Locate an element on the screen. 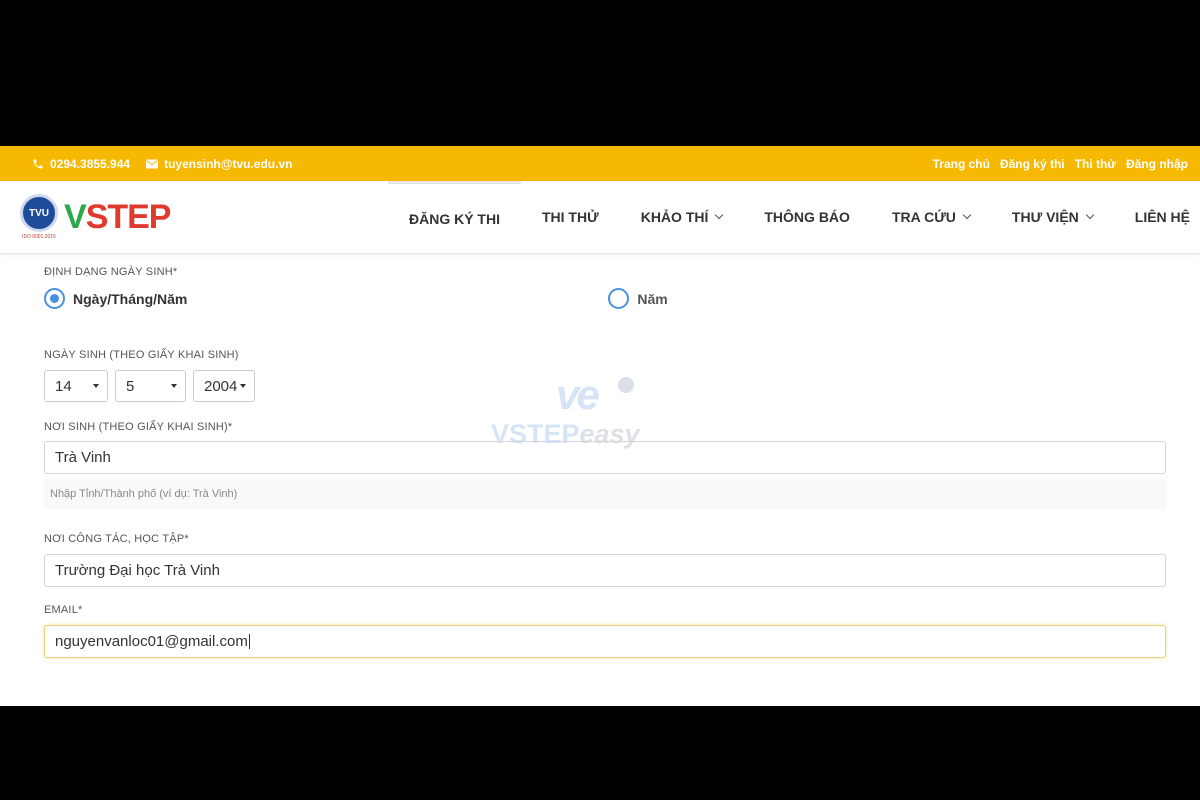 Image resolution: width=1200 pixels, height=800 pixels. nav-announcements: THÔNG BÁO is located at coordinates (807, 217).